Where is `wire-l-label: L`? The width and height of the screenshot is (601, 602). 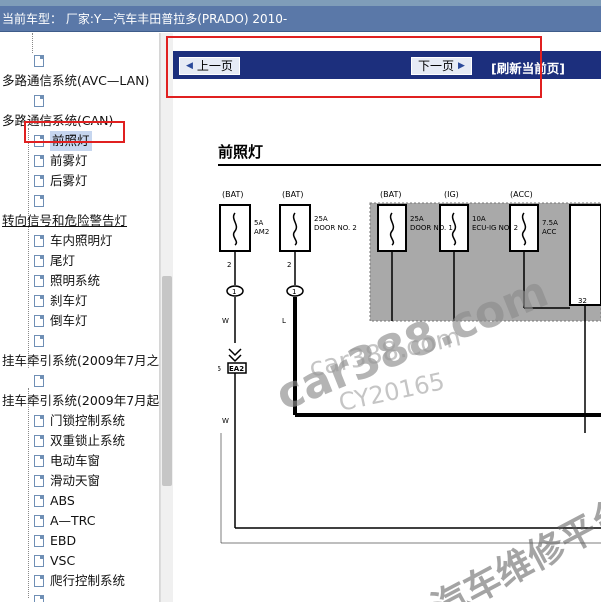
wire-l-label: L is located at coordinates (284, 321).